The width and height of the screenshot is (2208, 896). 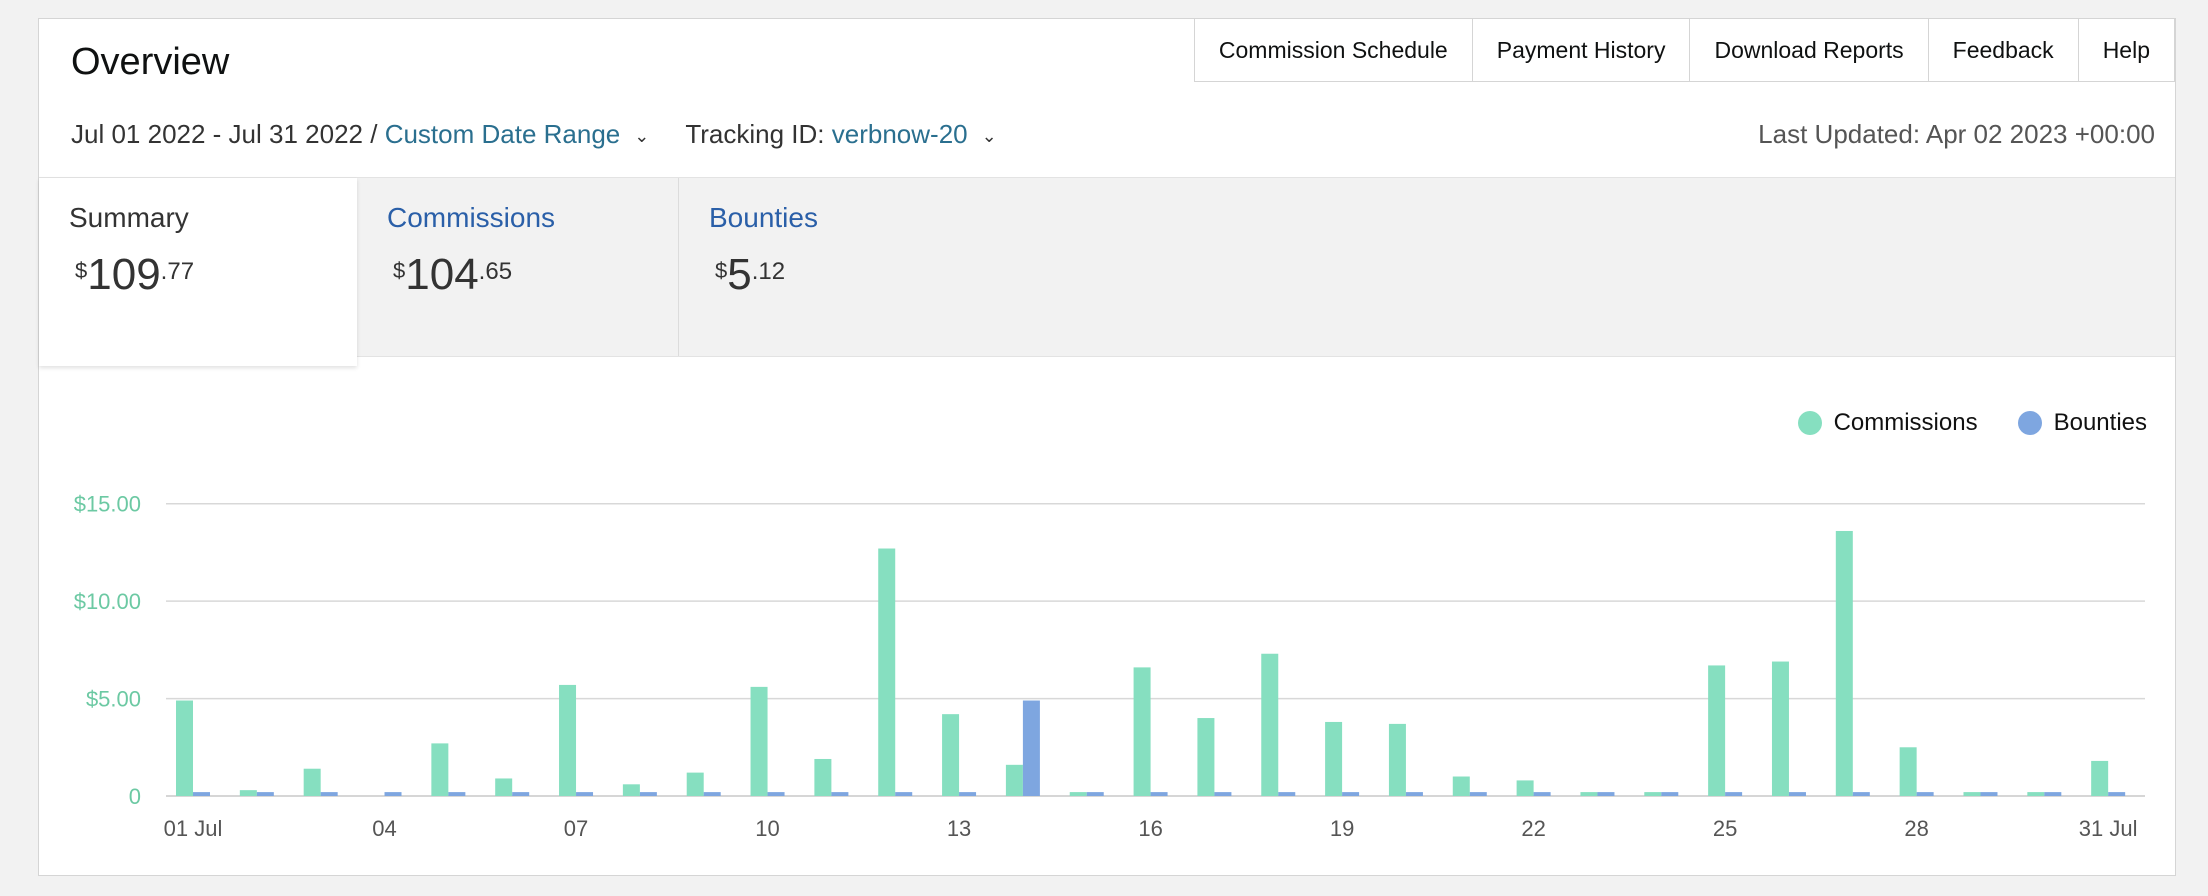 What do you see at coordinates (113, 699) in the screenshot?
I see `y-tick-label: $5.00` at bounding box center [113, 699].